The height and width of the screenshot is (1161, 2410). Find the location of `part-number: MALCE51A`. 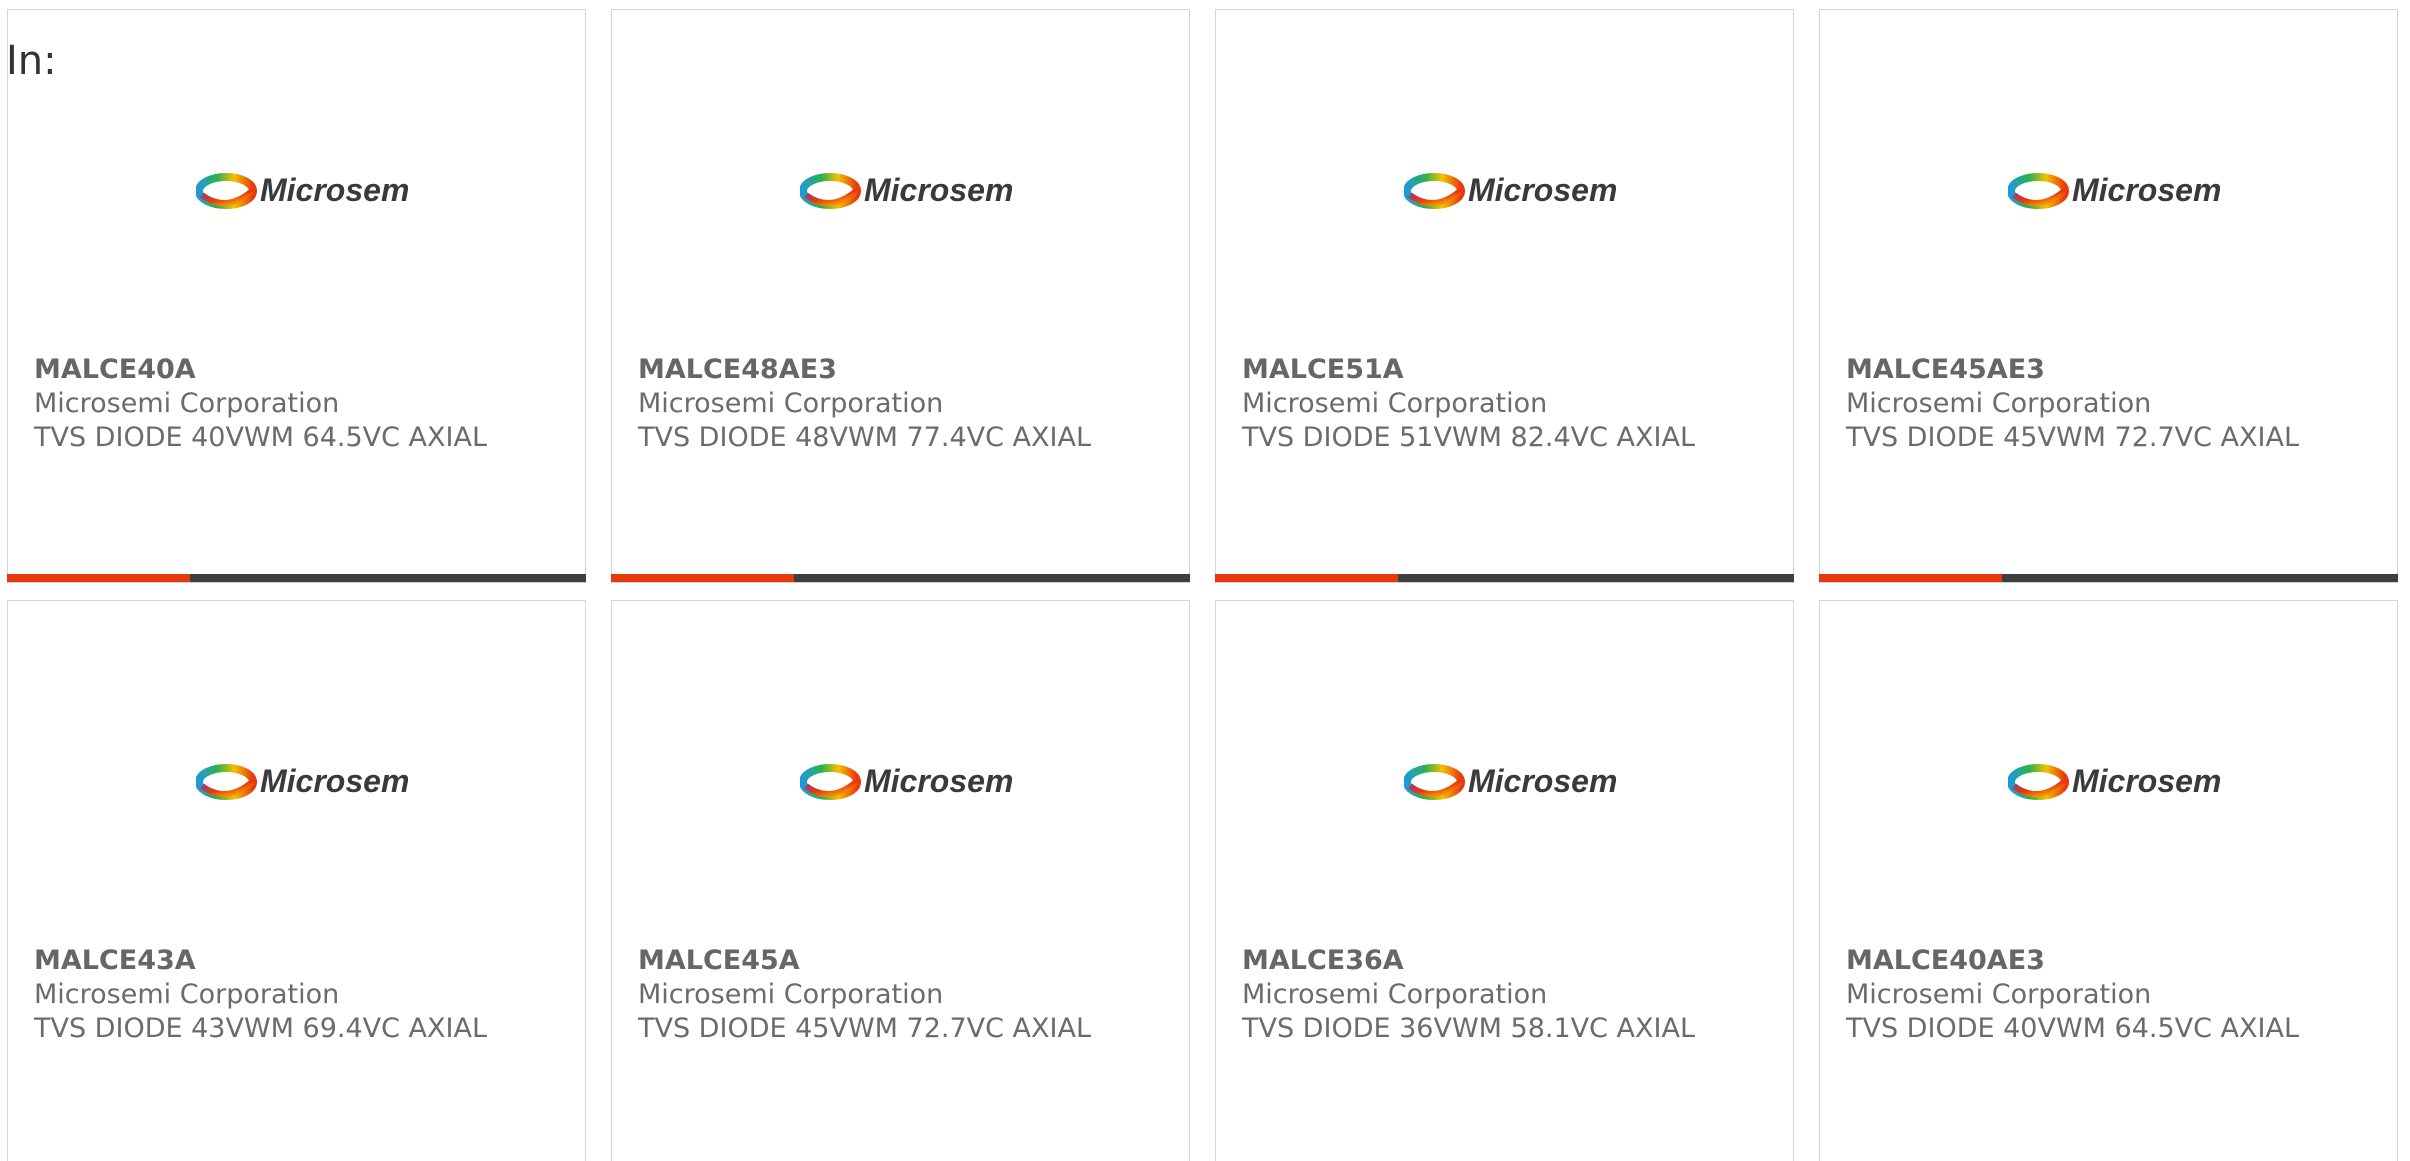

part-number: MALCE51A is located at coordinates (1512, 370).